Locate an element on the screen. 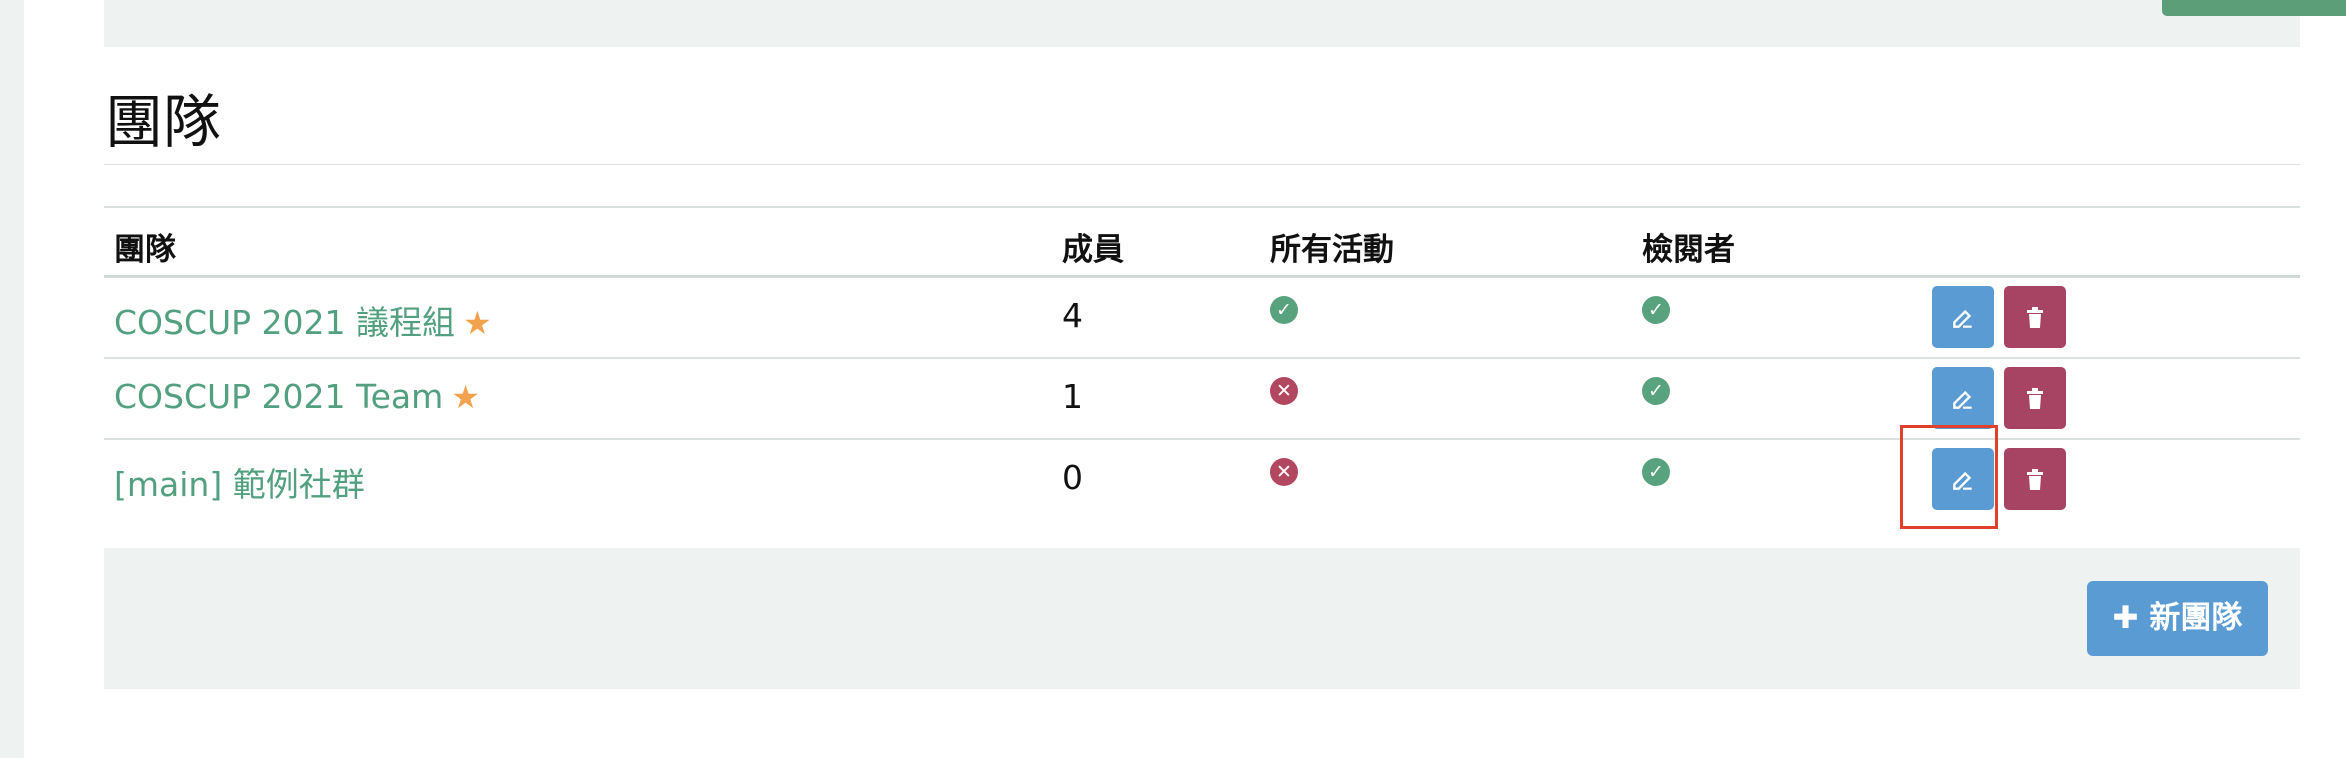  team-link: COSCUP 2021 議程組 ★ is located at coordinates (303, 320).